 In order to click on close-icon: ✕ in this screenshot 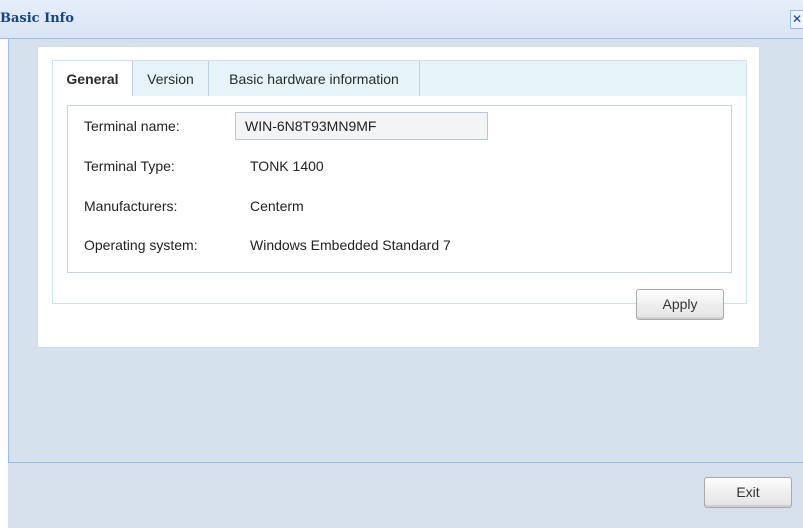, I will do `click(797, 19)`.